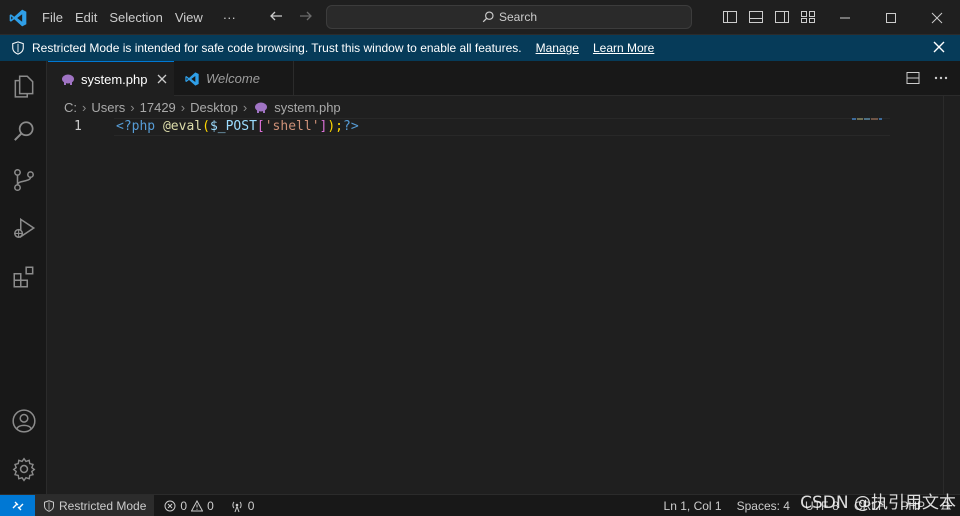 The height and width of the screenshot is (516, 960). Describe the element at coordinates (229, 17) in the screenshot. I see `menu-more: ···` at that location.